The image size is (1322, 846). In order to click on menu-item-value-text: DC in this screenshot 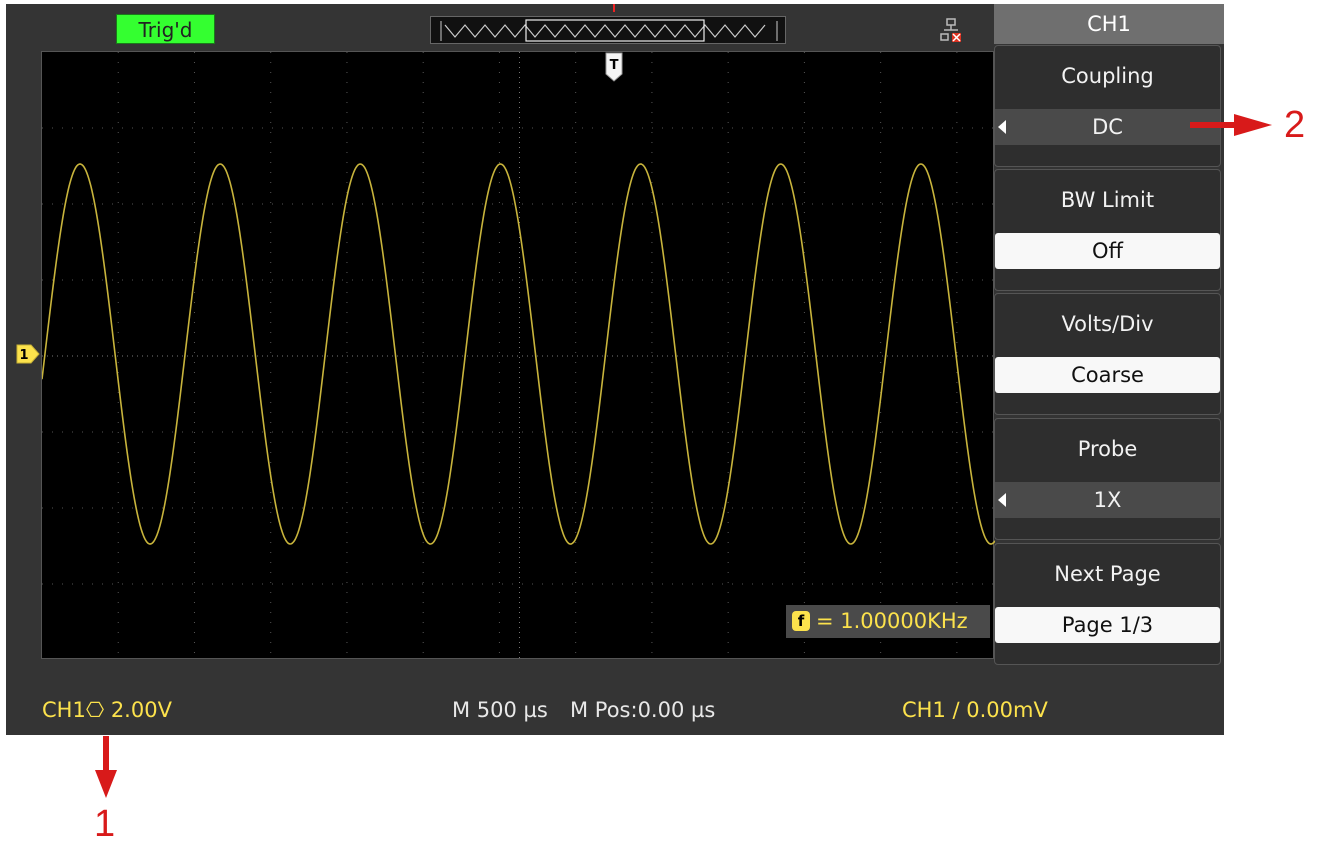, I will do `click(1107, 127)`.